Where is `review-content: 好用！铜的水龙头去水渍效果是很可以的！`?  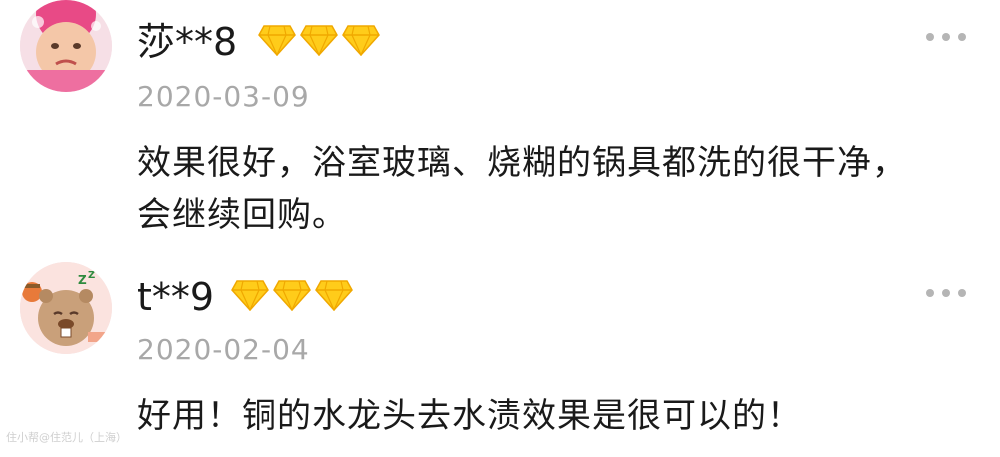
review-content: 好用！铜的水龙头去水渍效果是很可以的！ is located at coordinates (469, 416).